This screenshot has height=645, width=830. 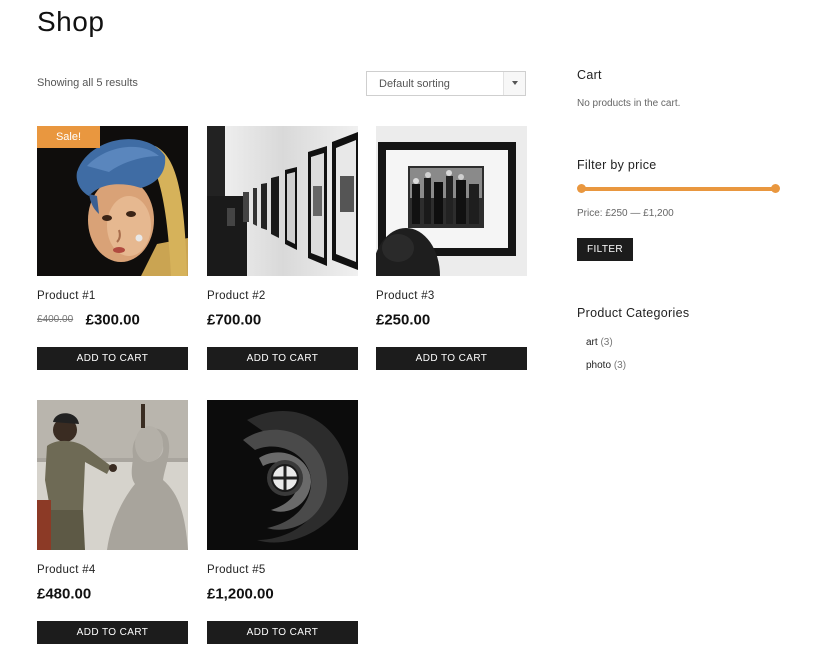 I want to click on product-price: £480.00, so click(x=64, y=594).